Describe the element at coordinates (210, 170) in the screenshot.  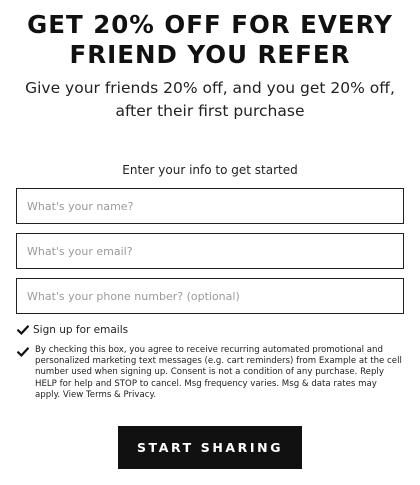
I see `form-prompt: Enter your info to get started` at that location.